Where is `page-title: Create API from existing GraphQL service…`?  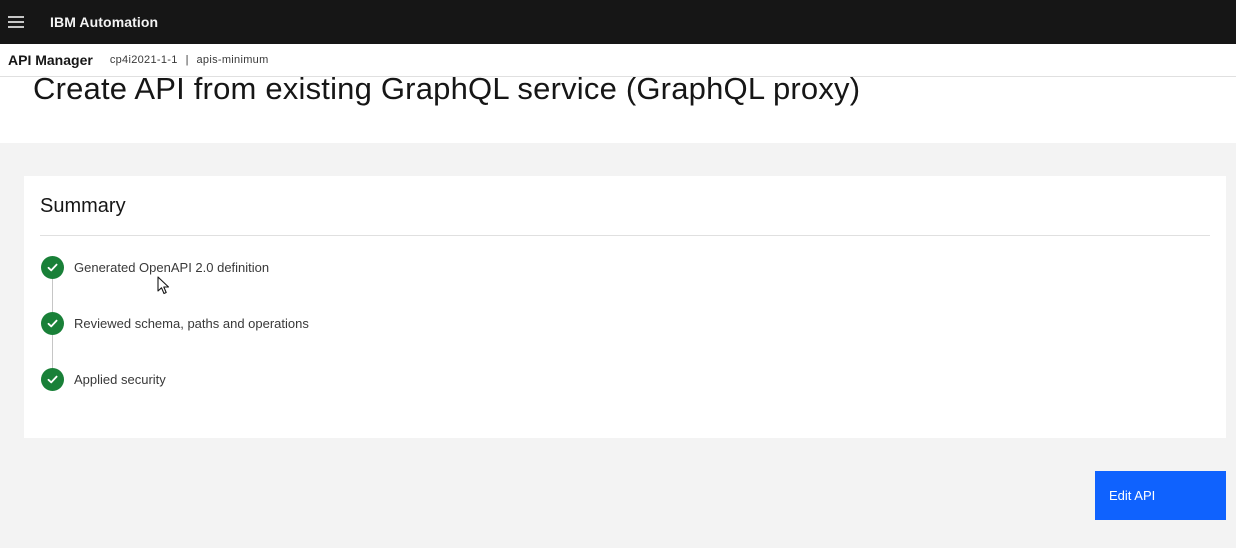
page-title: Create API from existing GraphQL service… is located at coordinates (447, 88).